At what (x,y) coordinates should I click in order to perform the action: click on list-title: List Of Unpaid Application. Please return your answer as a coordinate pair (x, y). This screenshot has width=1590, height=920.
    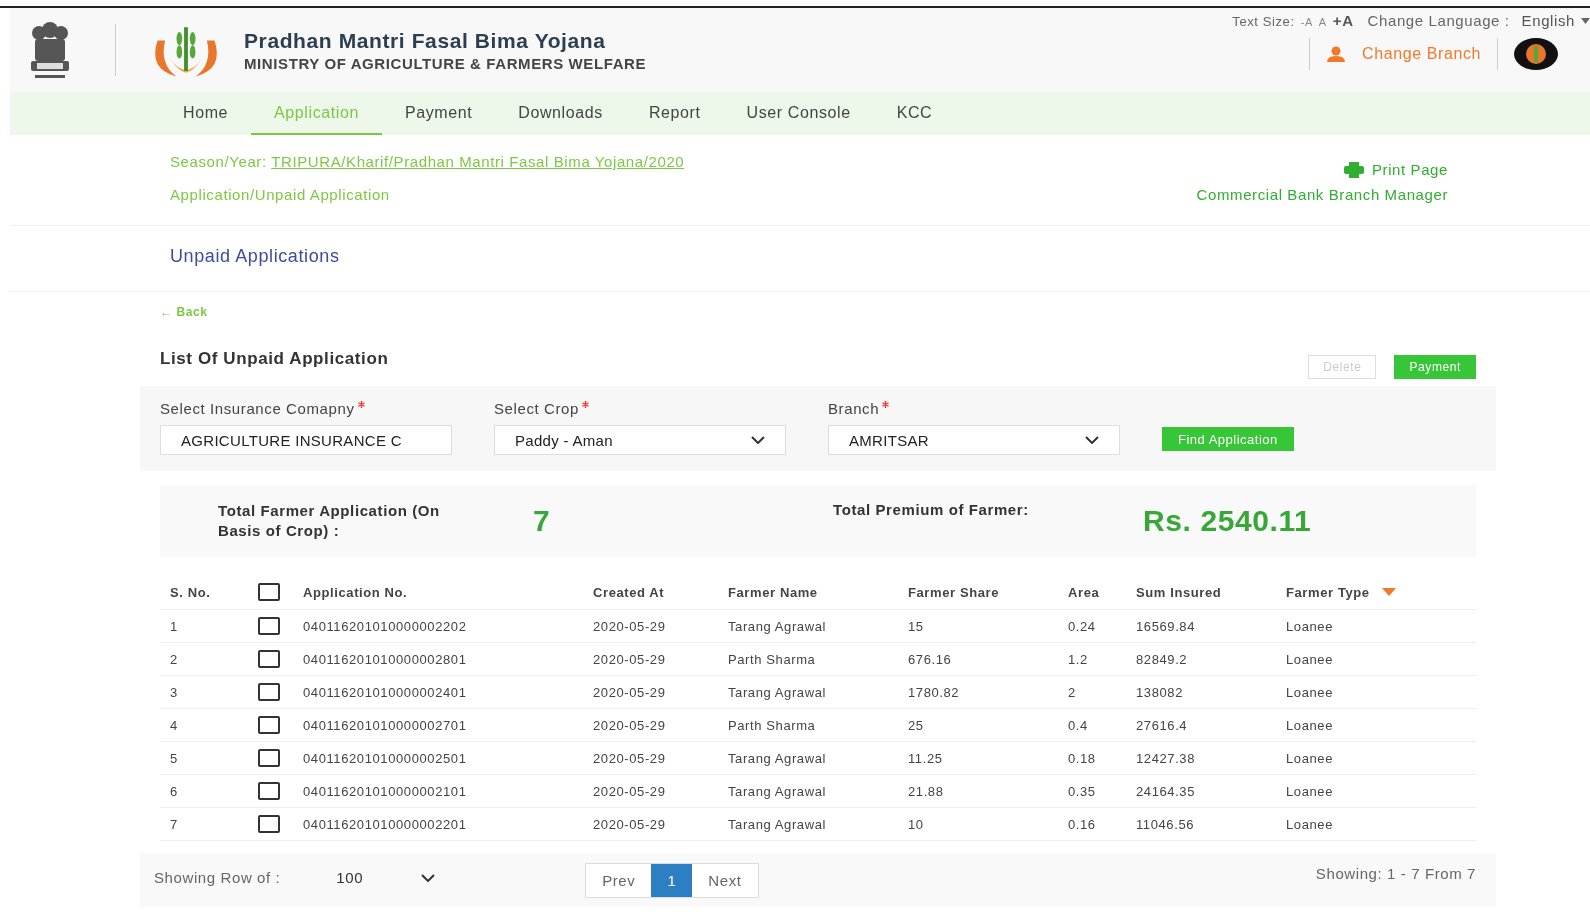
    Looking at the image, I should click on (274, 359).